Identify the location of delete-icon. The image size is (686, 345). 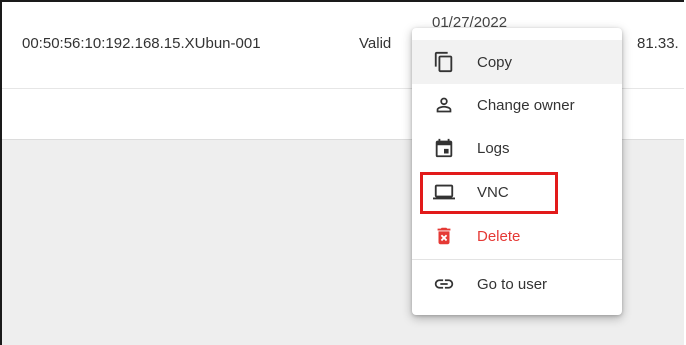
(444, 236).